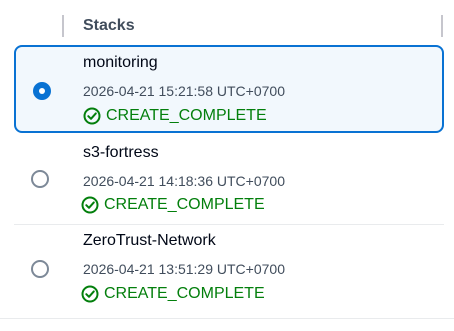 This screenshot has width=454, height=331. I want to click on stack-timestamp: 2026-04-21 15:21:58 UTC+0700, so click(184, 91).